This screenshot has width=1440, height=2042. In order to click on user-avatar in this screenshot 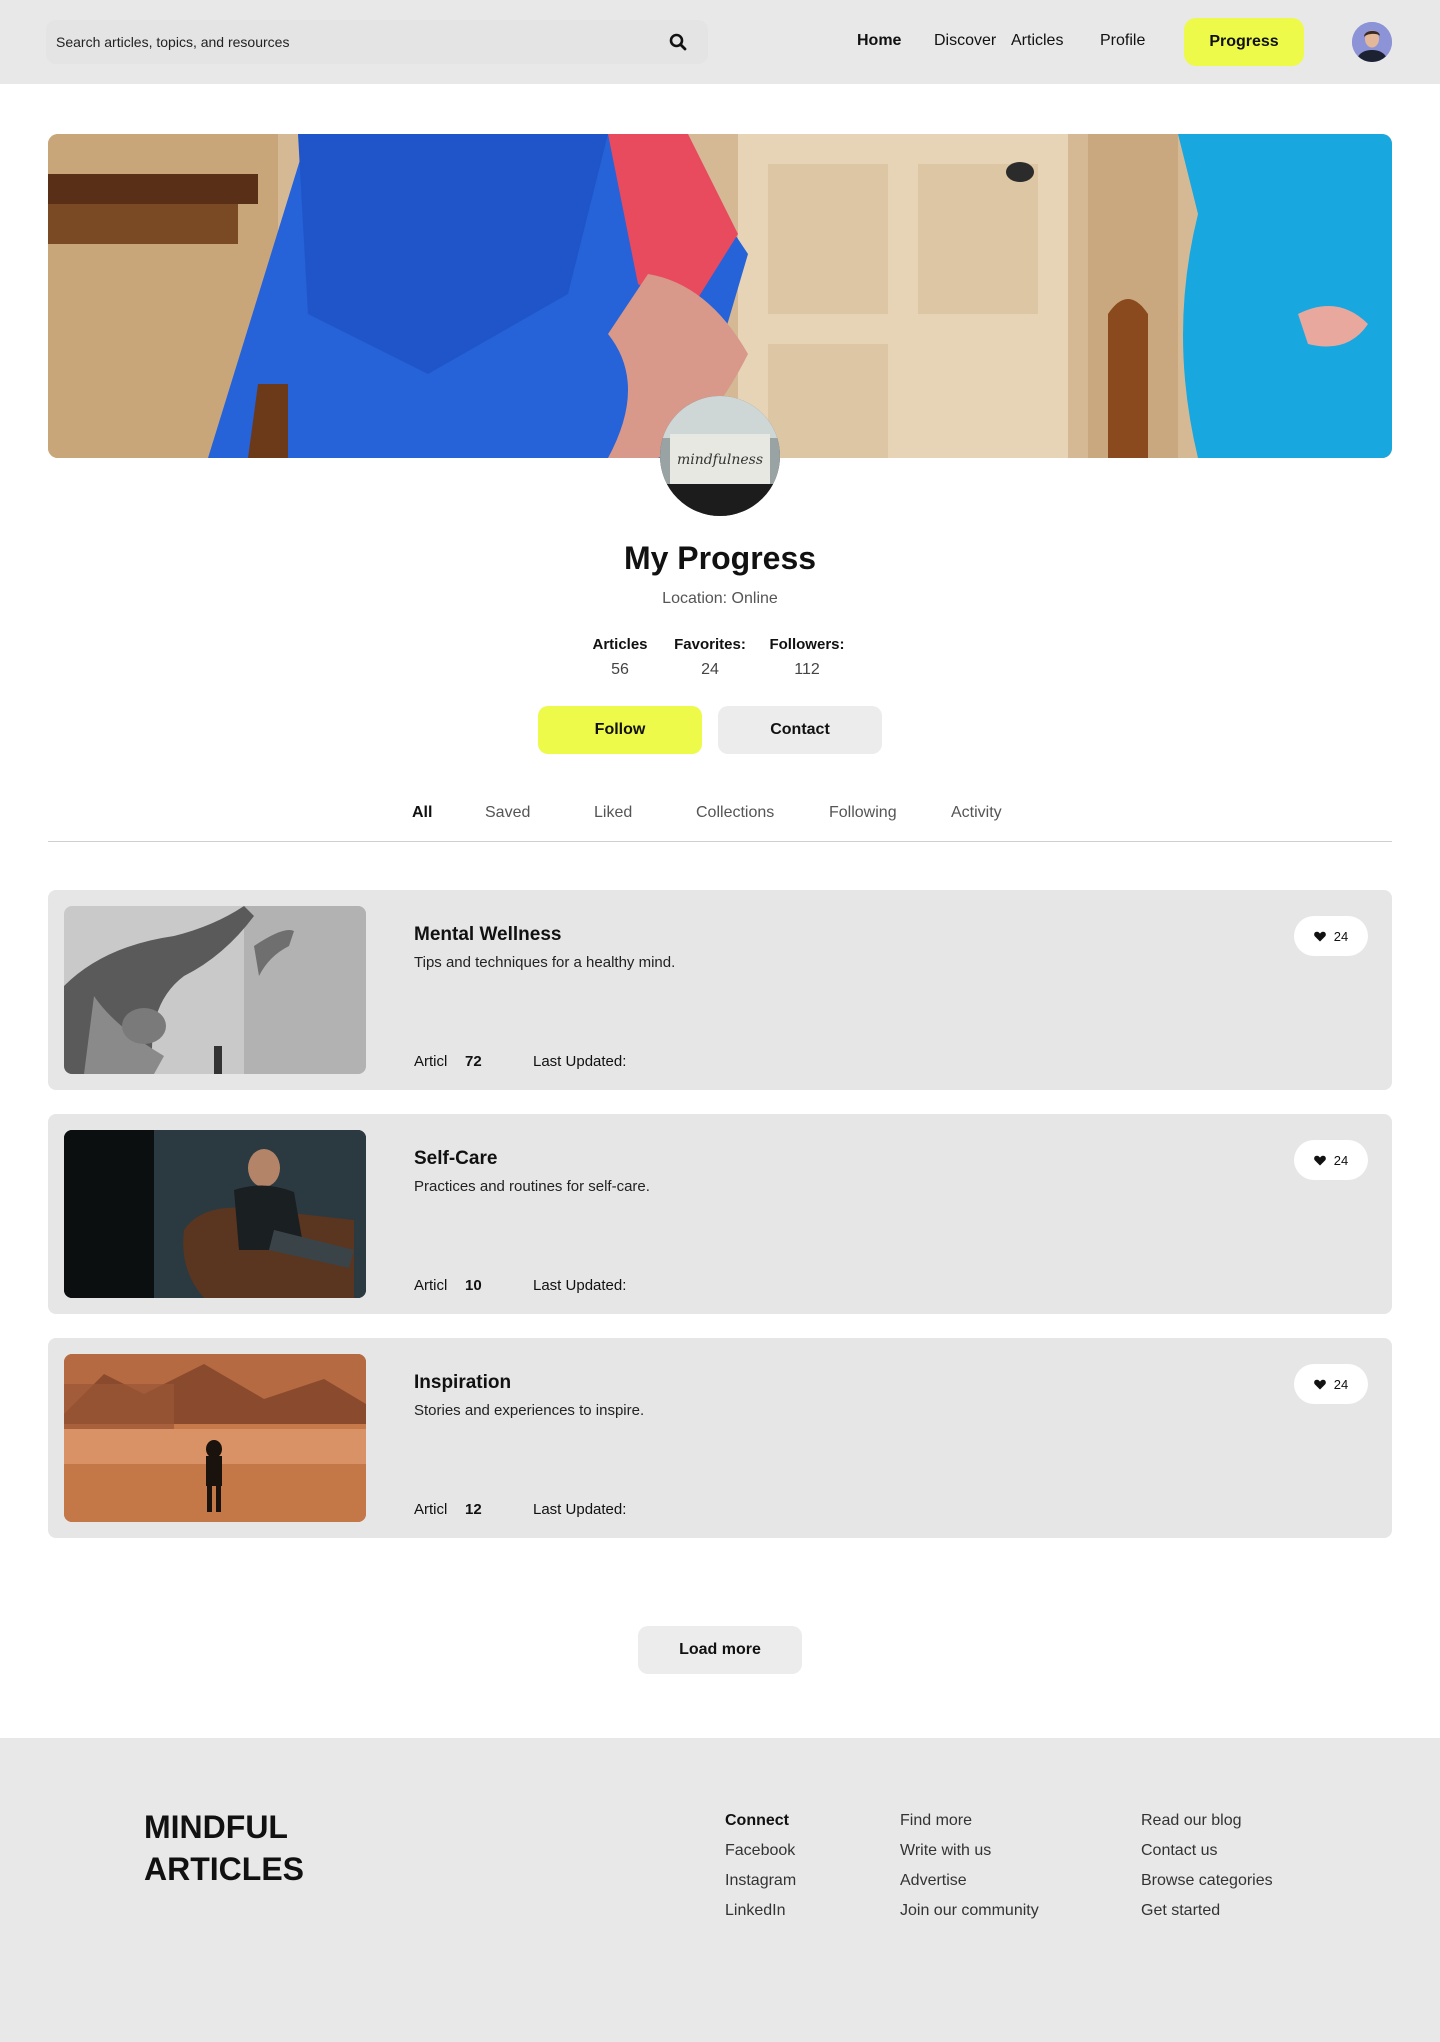, I will do `click(1372, 42)`.